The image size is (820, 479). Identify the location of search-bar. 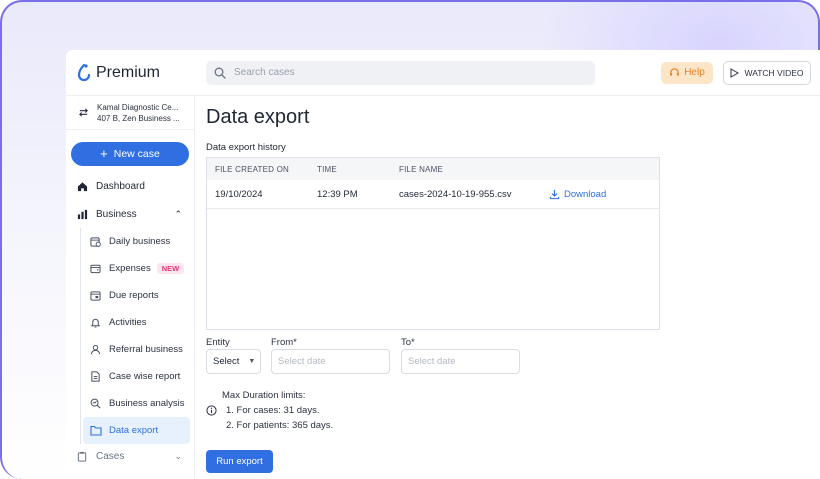
(400, 72).